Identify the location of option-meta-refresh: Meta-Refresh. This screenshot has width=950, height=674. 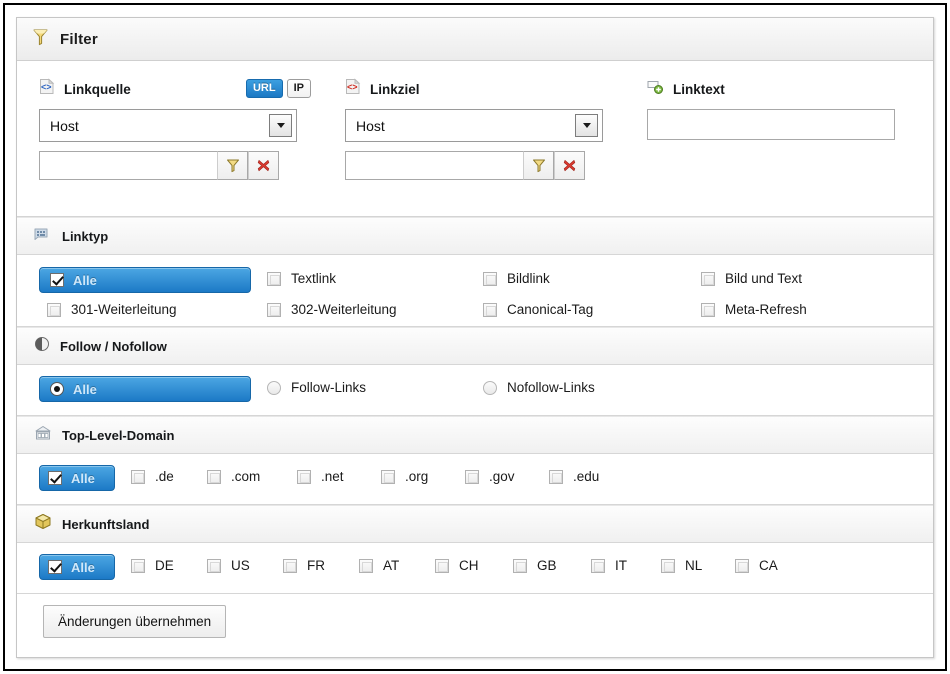
(754, 309).